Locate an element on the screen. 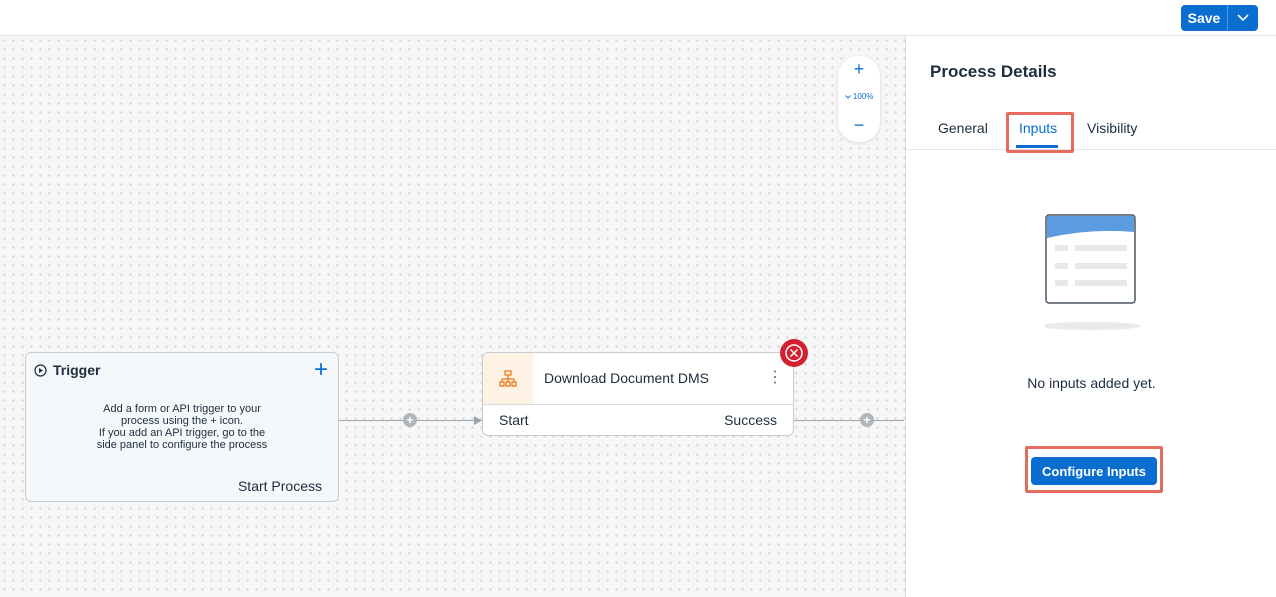  panel-tabs: General Inputs Visibility is located at coordinates (1091, 130).